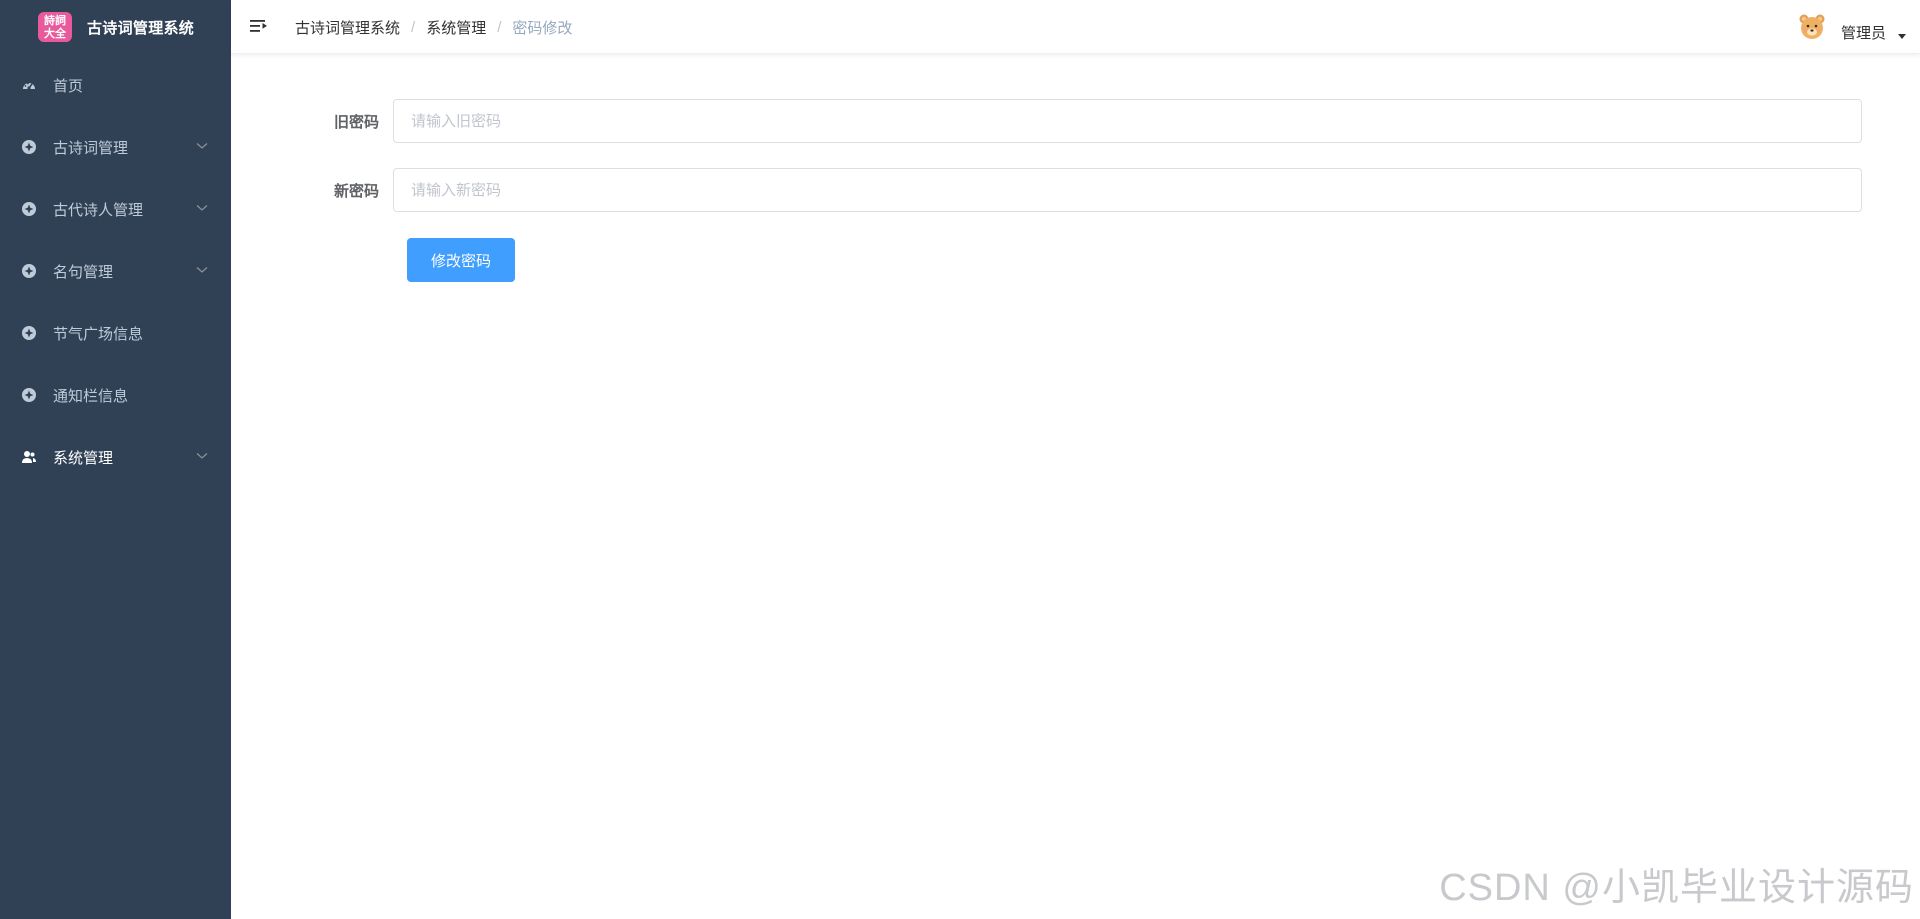 This screenshot has width=1920, height=919. Describe the element at coordinates (1127, 121) in the screenshot. I see `old-password-input` at that location.